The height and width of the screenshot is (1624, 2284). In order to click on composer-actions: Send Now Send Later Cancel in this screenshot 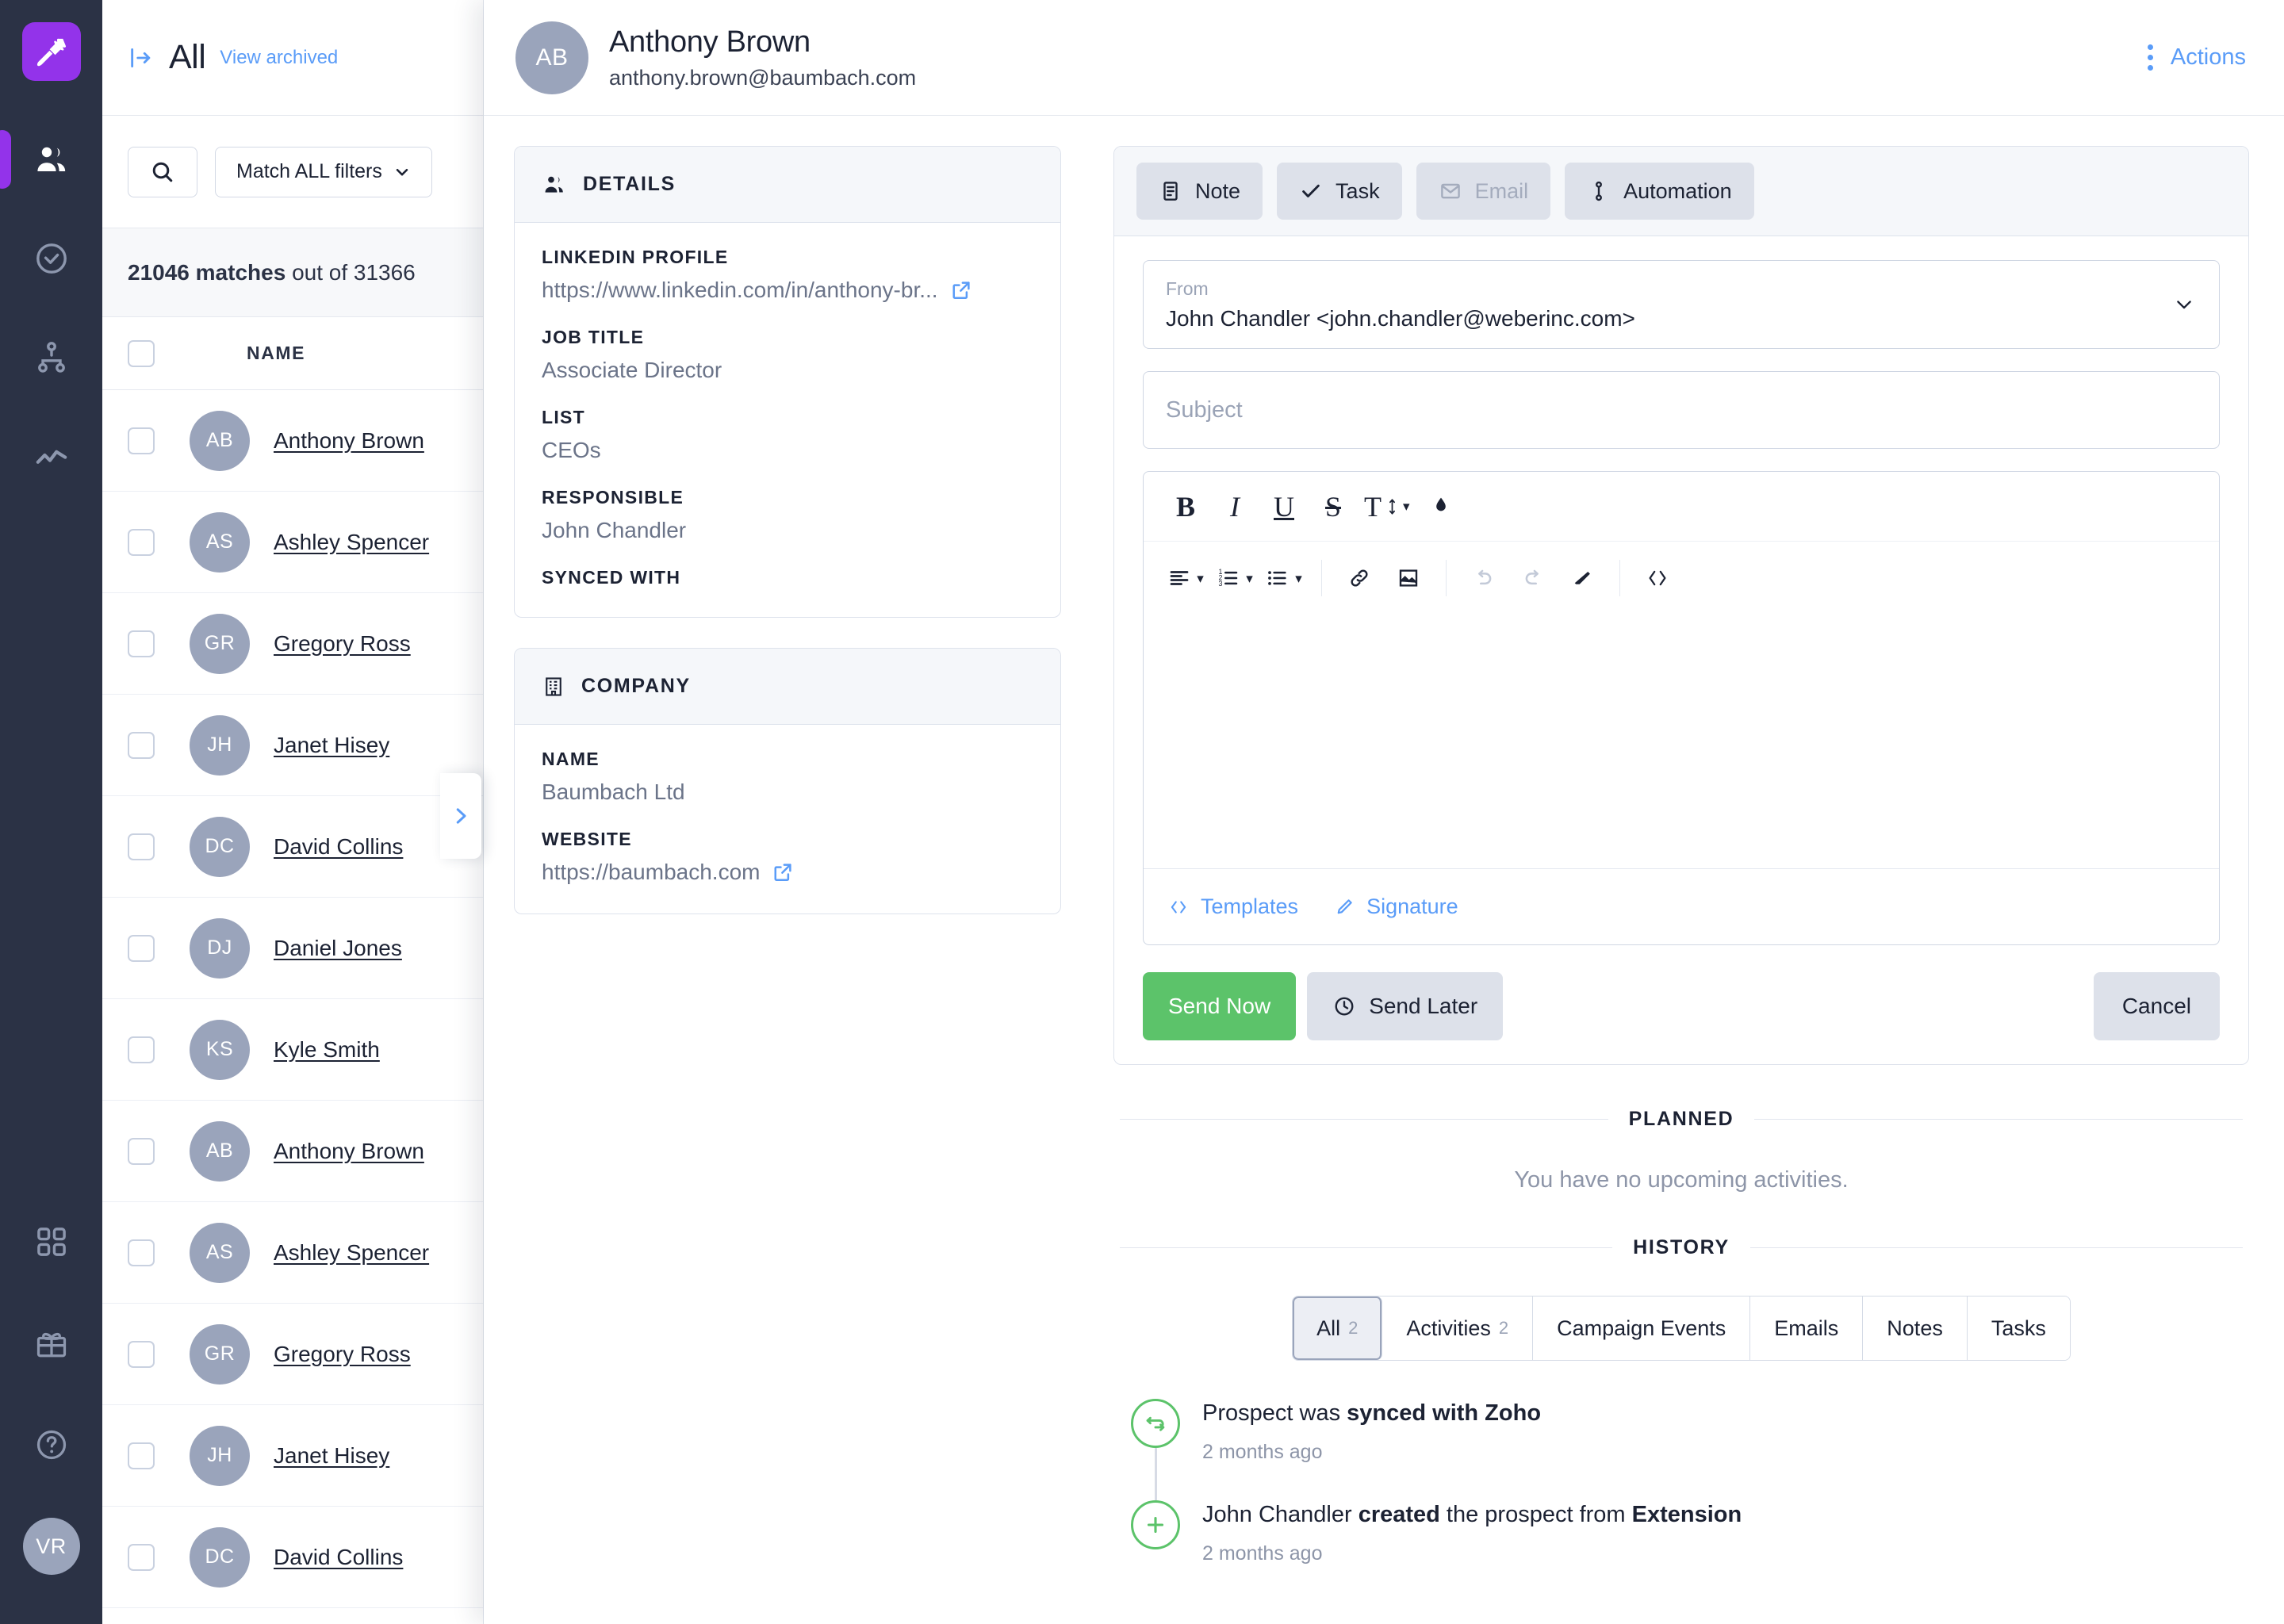, I will do `click(1681, 1006)`.